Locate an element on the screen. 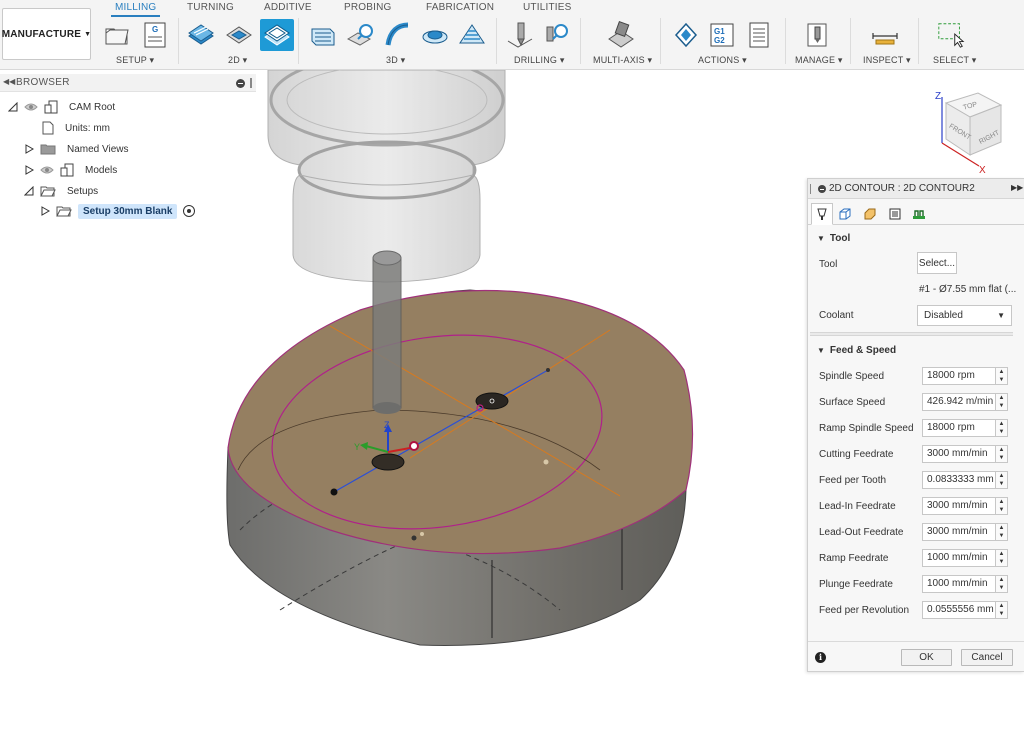  tool-holder is located at coordinates (386, 176).